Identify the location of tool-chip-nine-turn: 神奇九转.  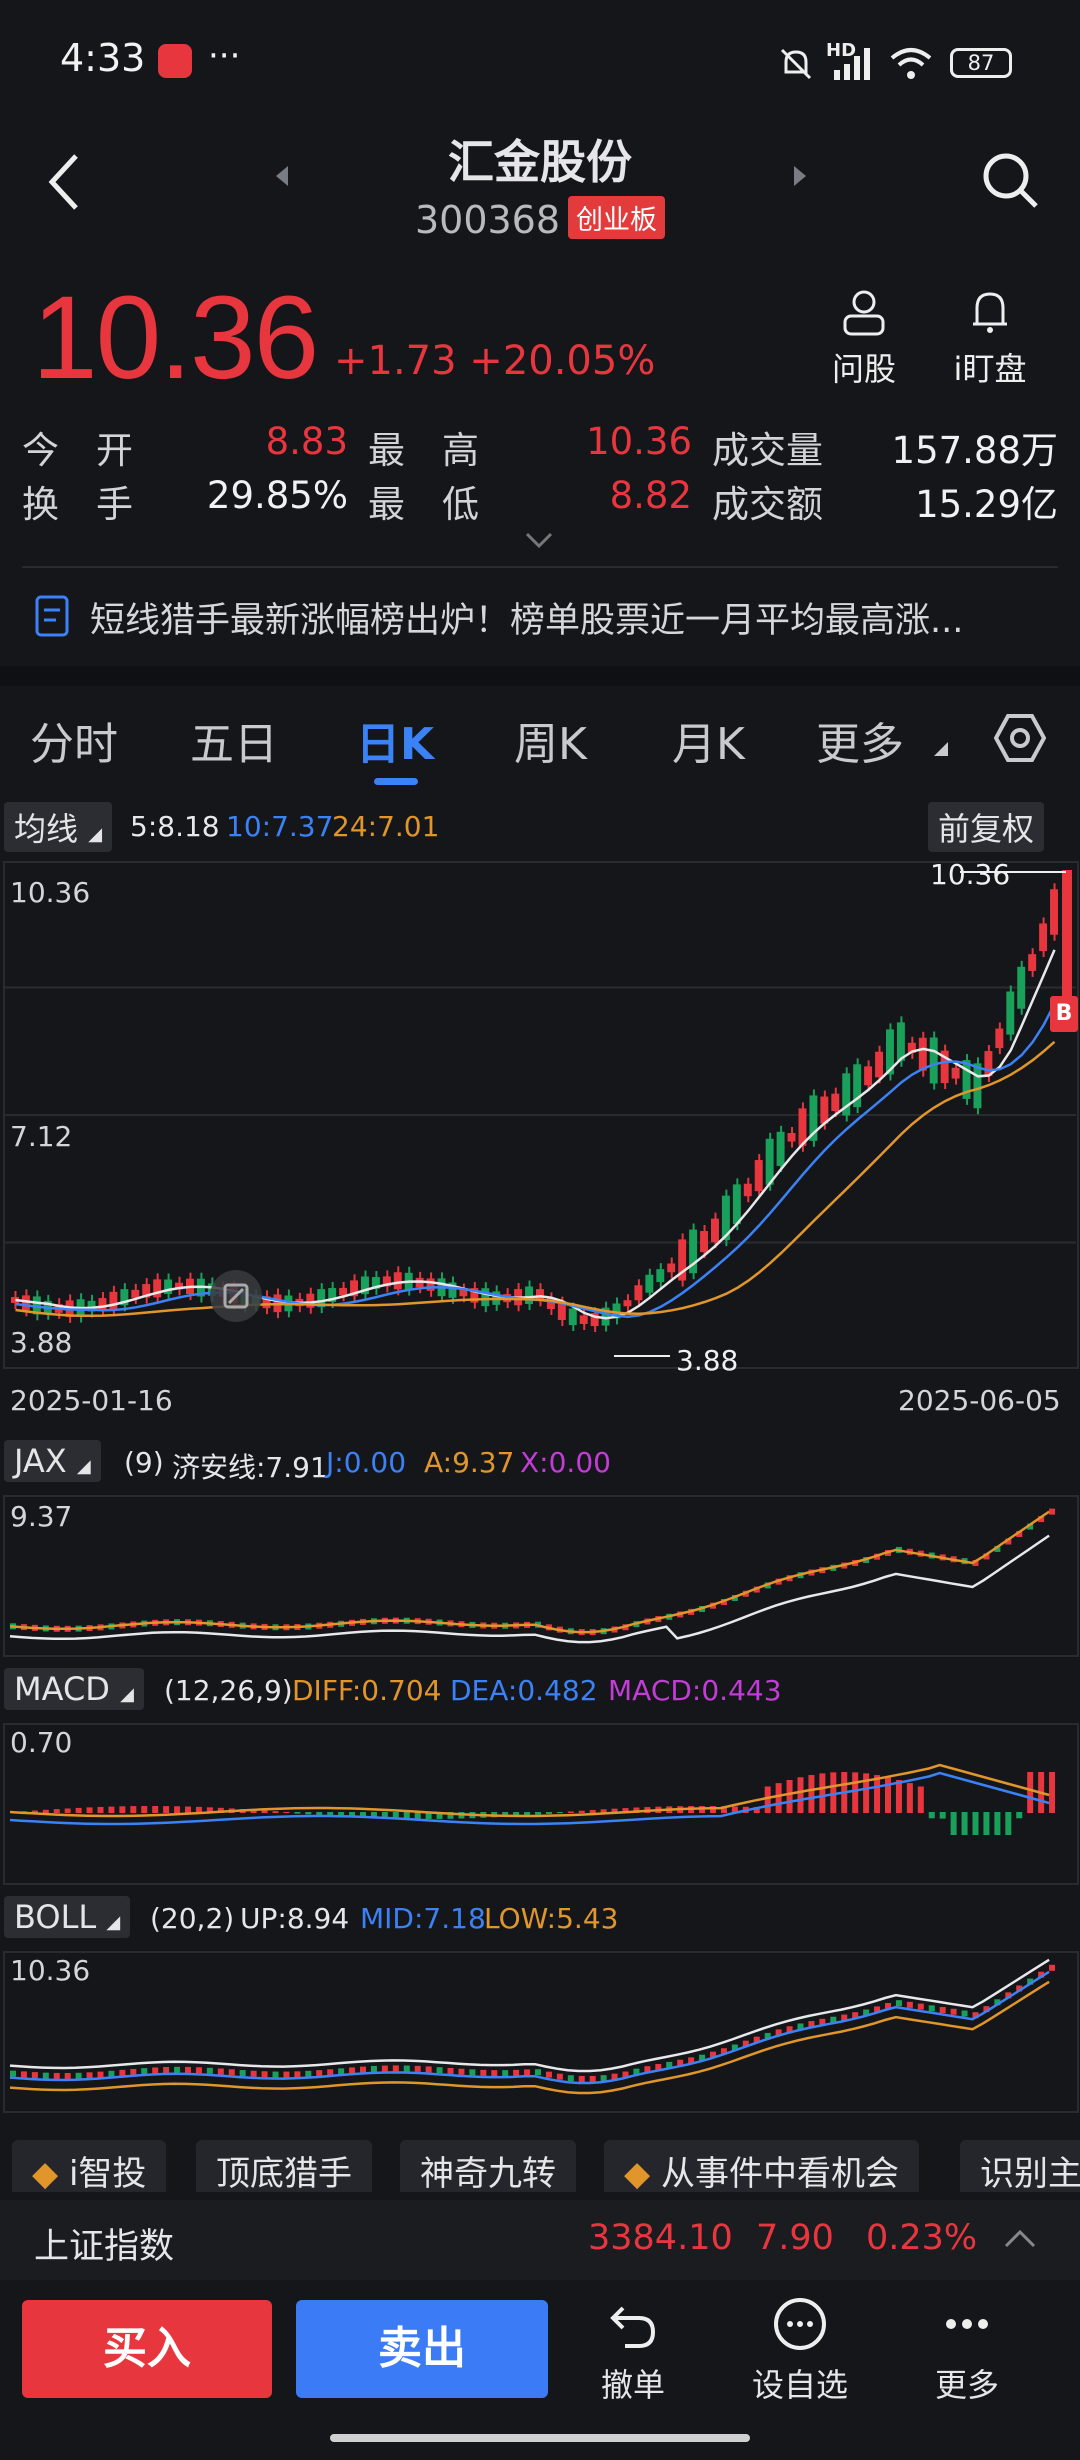
(488, 2166).